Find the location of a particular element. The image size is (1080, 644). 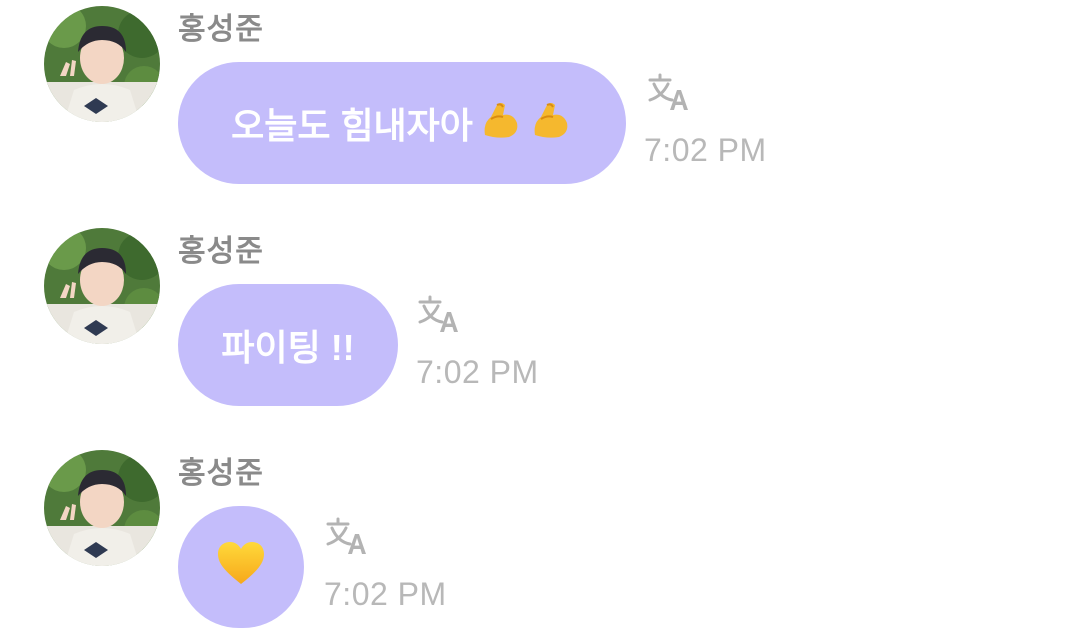

message-bubble: 오늘도 힘내자아 is located at coordinates (402, 123).